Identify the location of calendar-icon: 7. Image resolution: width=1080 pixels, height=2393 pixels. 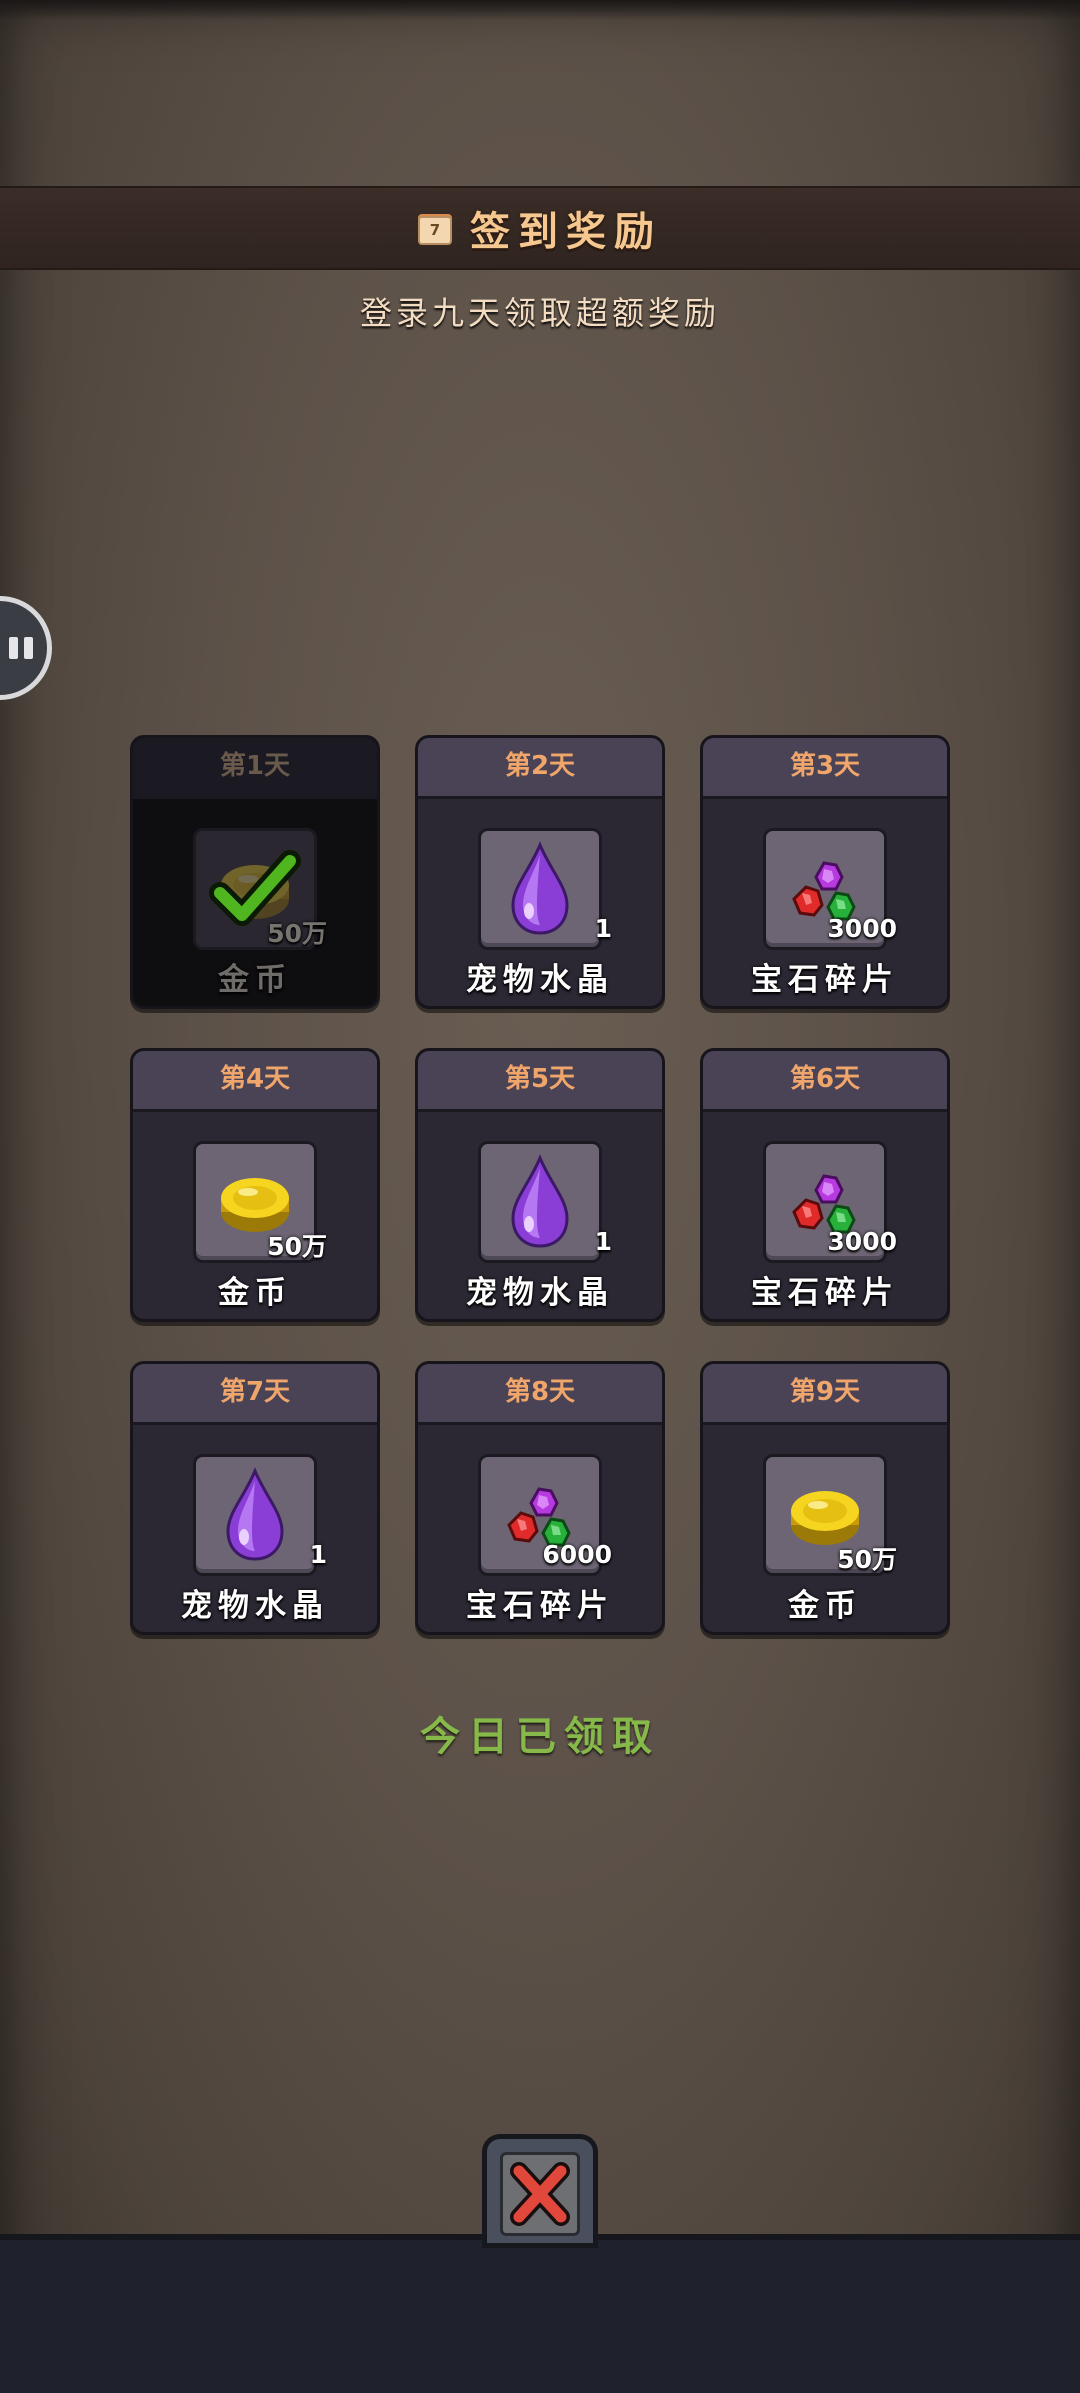
(435, 228).